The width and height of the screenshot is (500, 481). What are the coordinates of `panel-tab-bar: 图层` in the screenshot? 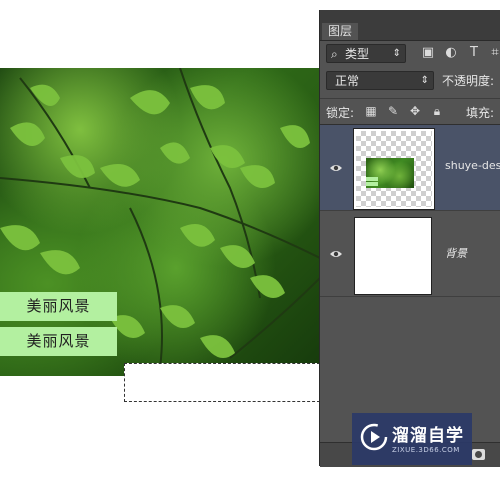 It's located at (410, 25).